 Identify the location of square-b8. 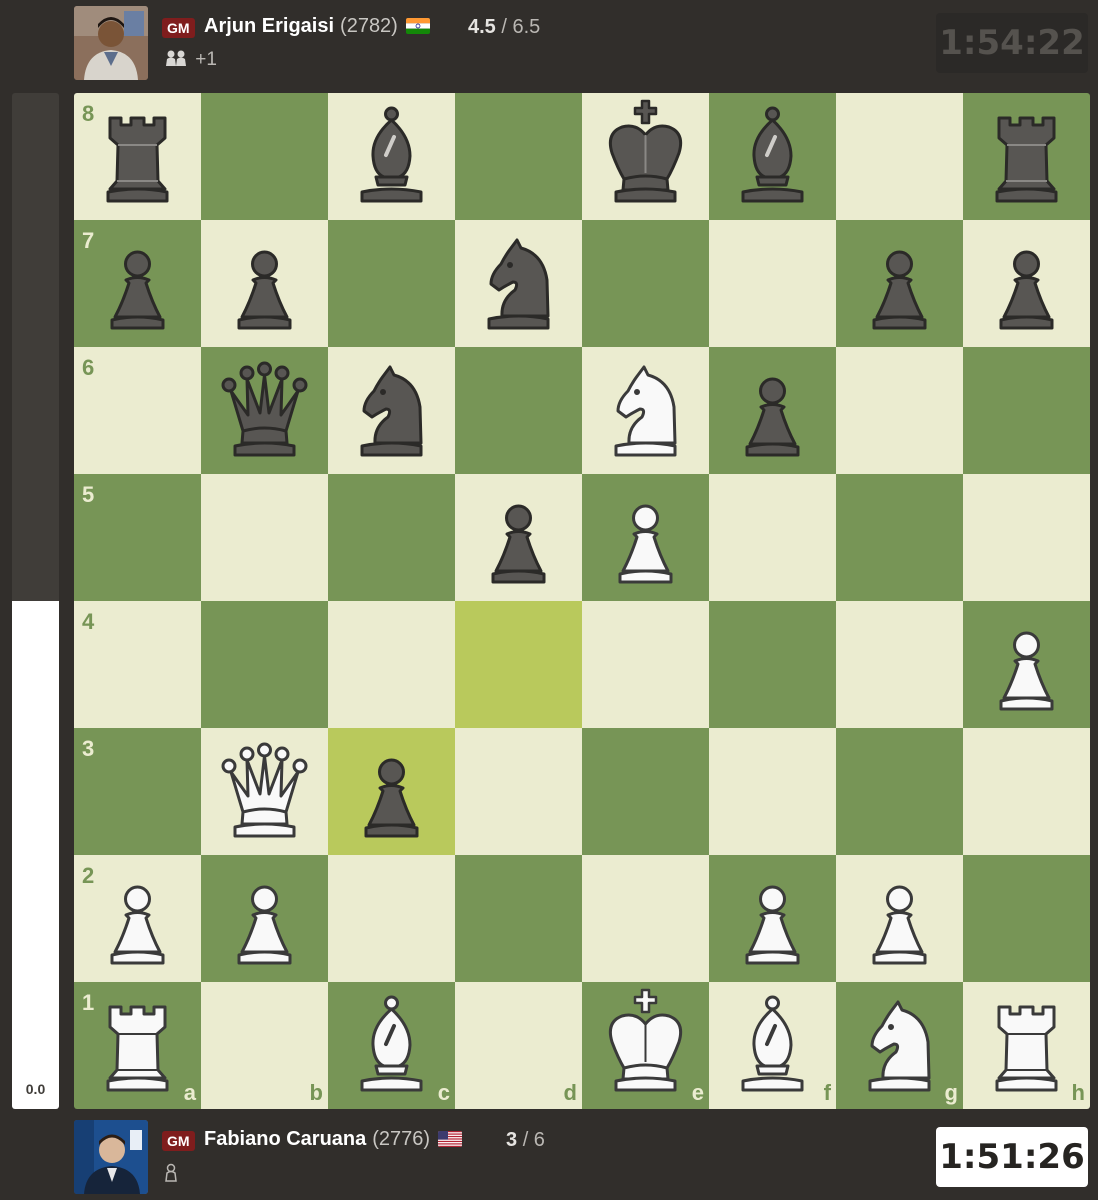
(264, 156).